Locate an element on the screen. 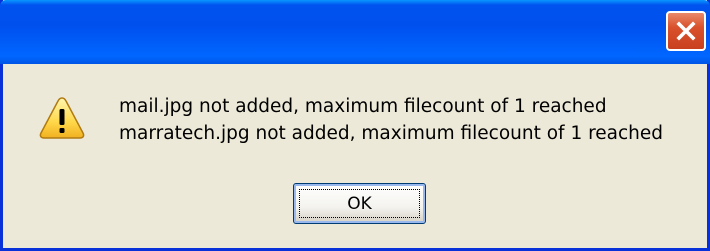  close-icon is located at coordinates (686, 31).